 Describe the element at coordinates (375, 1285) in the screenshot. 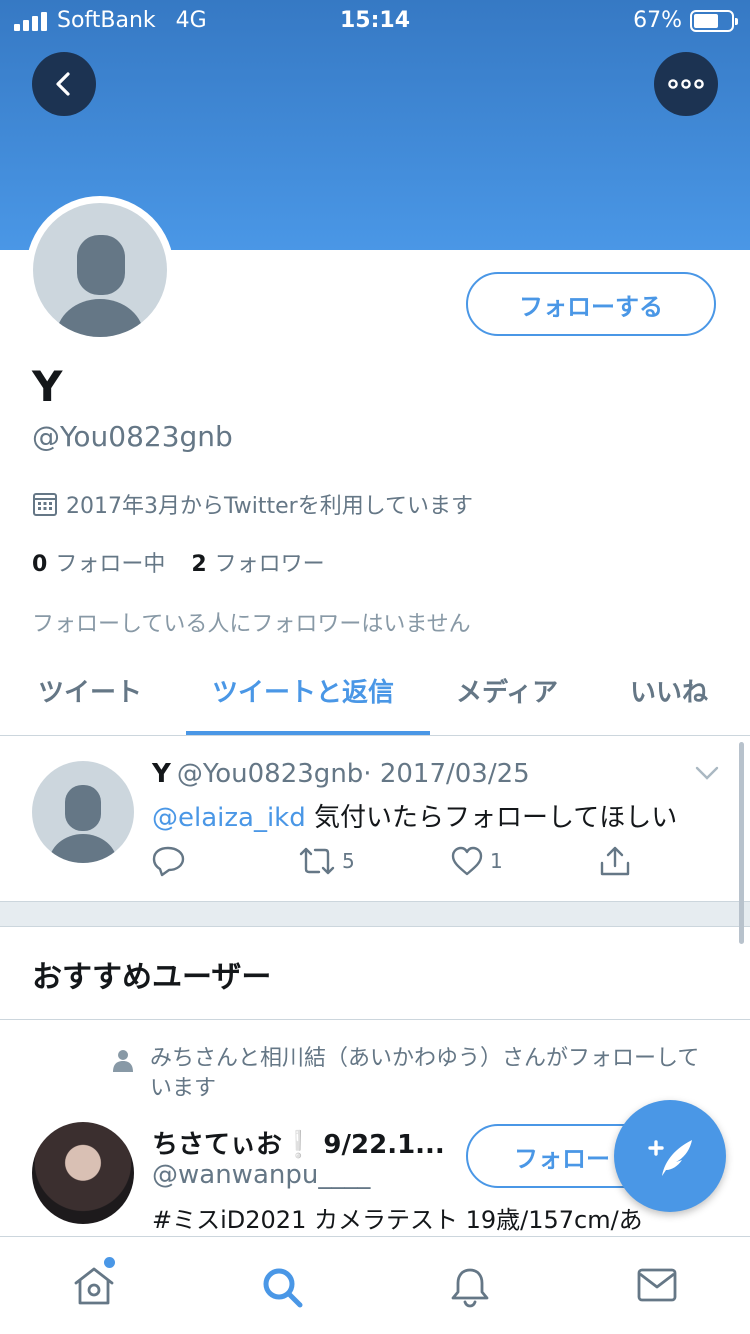

I see `bottom-tab-bar` at that location.